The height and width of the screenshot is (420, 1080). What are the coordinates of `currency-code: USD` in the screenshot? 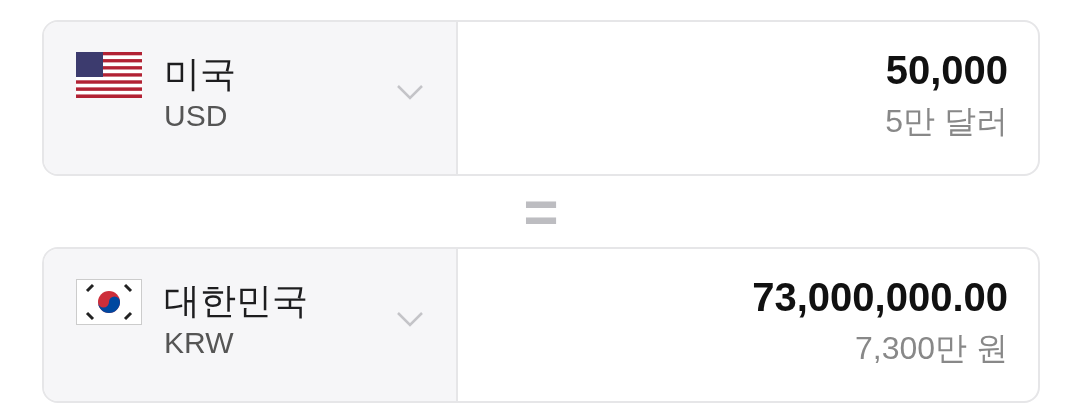 It's located at (196, 116).